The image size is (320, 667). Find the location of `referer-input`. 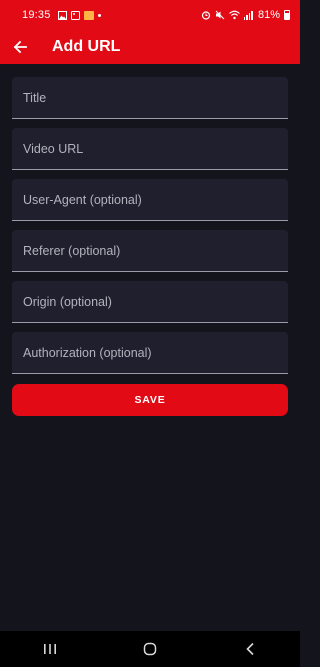

referer-input is located at coordinates (155, 250).